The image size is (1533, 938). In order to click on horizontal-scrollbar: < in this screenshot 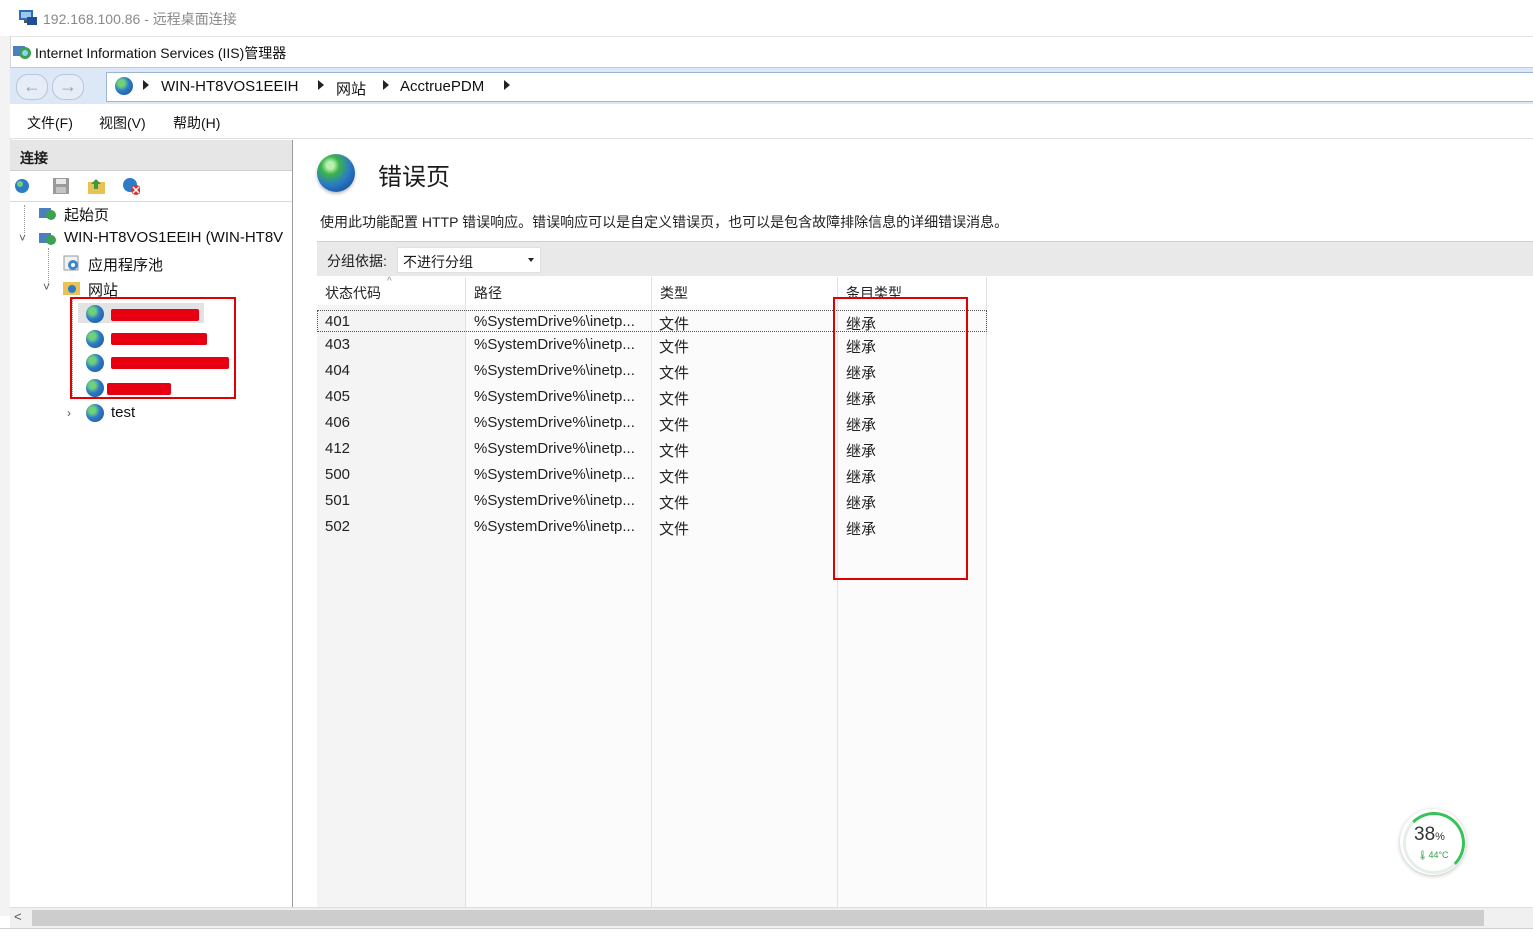, I will do `click(771, 917)`.